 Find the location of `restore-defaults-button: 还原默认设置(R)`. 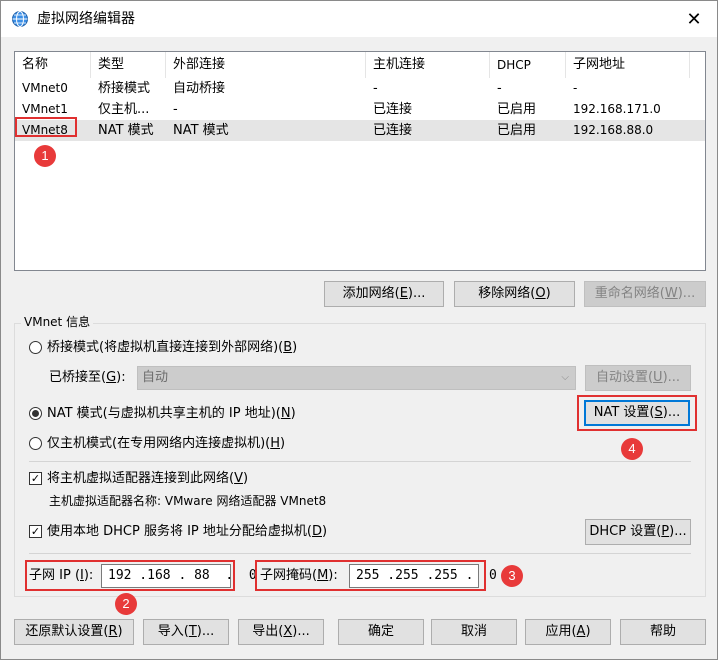

restore-defaults-button: 还原默认设置(R) is located at coordinates (74, 632).